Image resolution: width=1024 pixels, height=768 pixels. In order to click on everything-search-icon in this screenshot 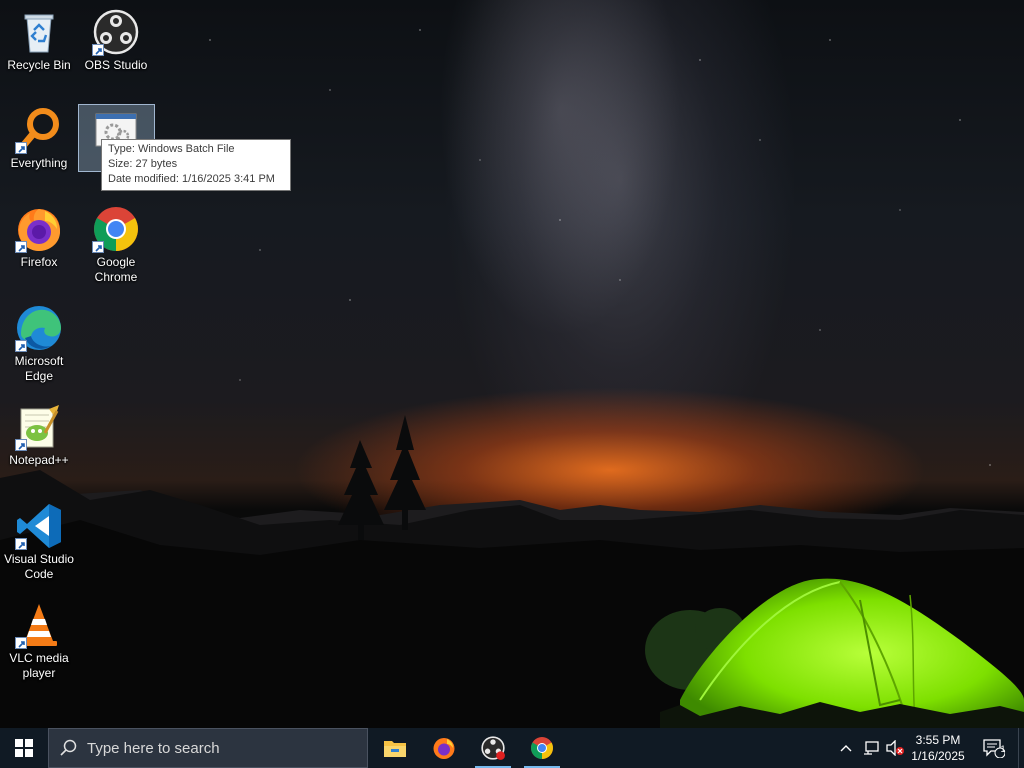, I will do `click(39, 130)`.